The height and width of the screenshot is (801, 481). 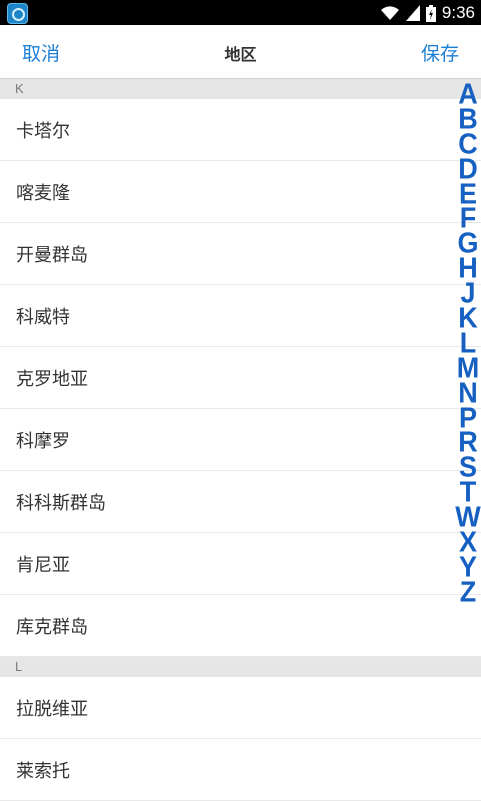 I want to click on status-icons: 9:36, so click(x=427, y=13).